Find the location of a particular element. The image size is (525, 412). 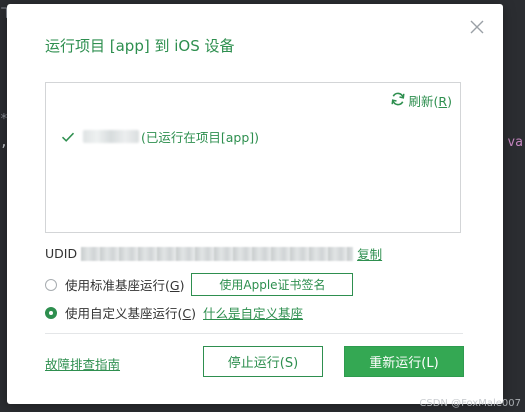

apple-cert-sign-button: 使用Apple证书签名 is located at coordinates (272, 284).